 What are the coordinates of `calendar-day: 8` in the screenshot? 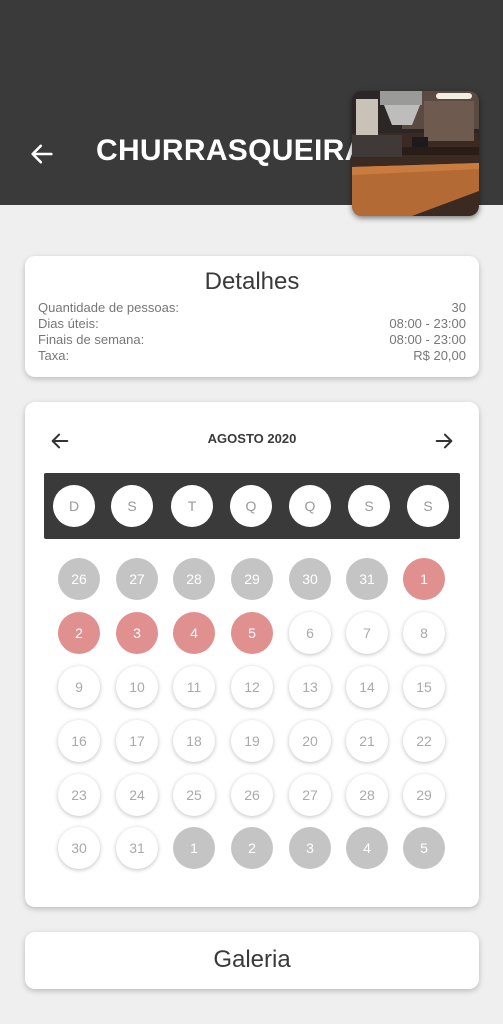 It's located at (424, 633).